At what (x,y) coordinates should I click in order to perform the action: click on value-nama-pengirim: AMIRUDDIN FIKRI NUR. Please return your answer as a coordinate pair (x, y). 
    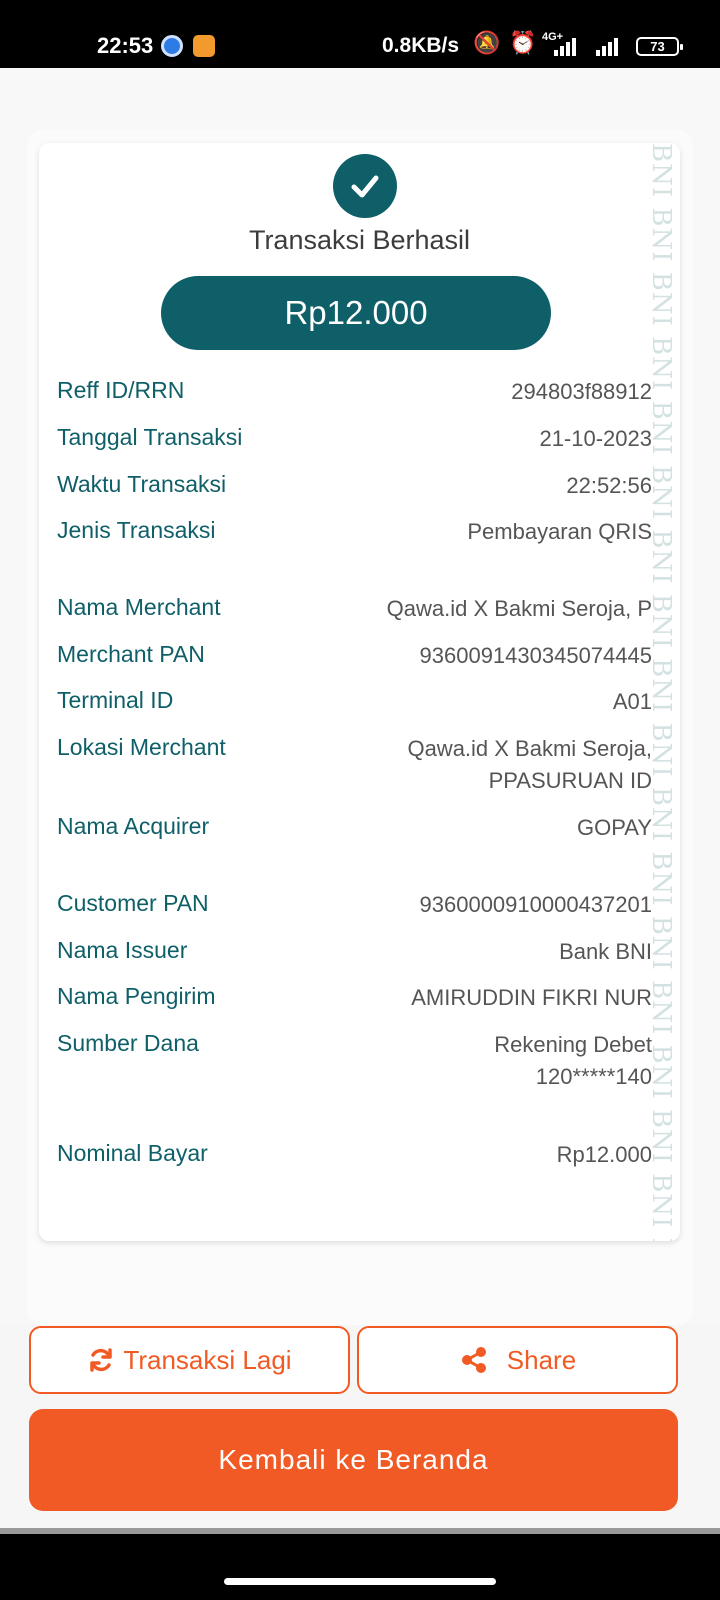
    Looking at the image, I should click on (531, 997).